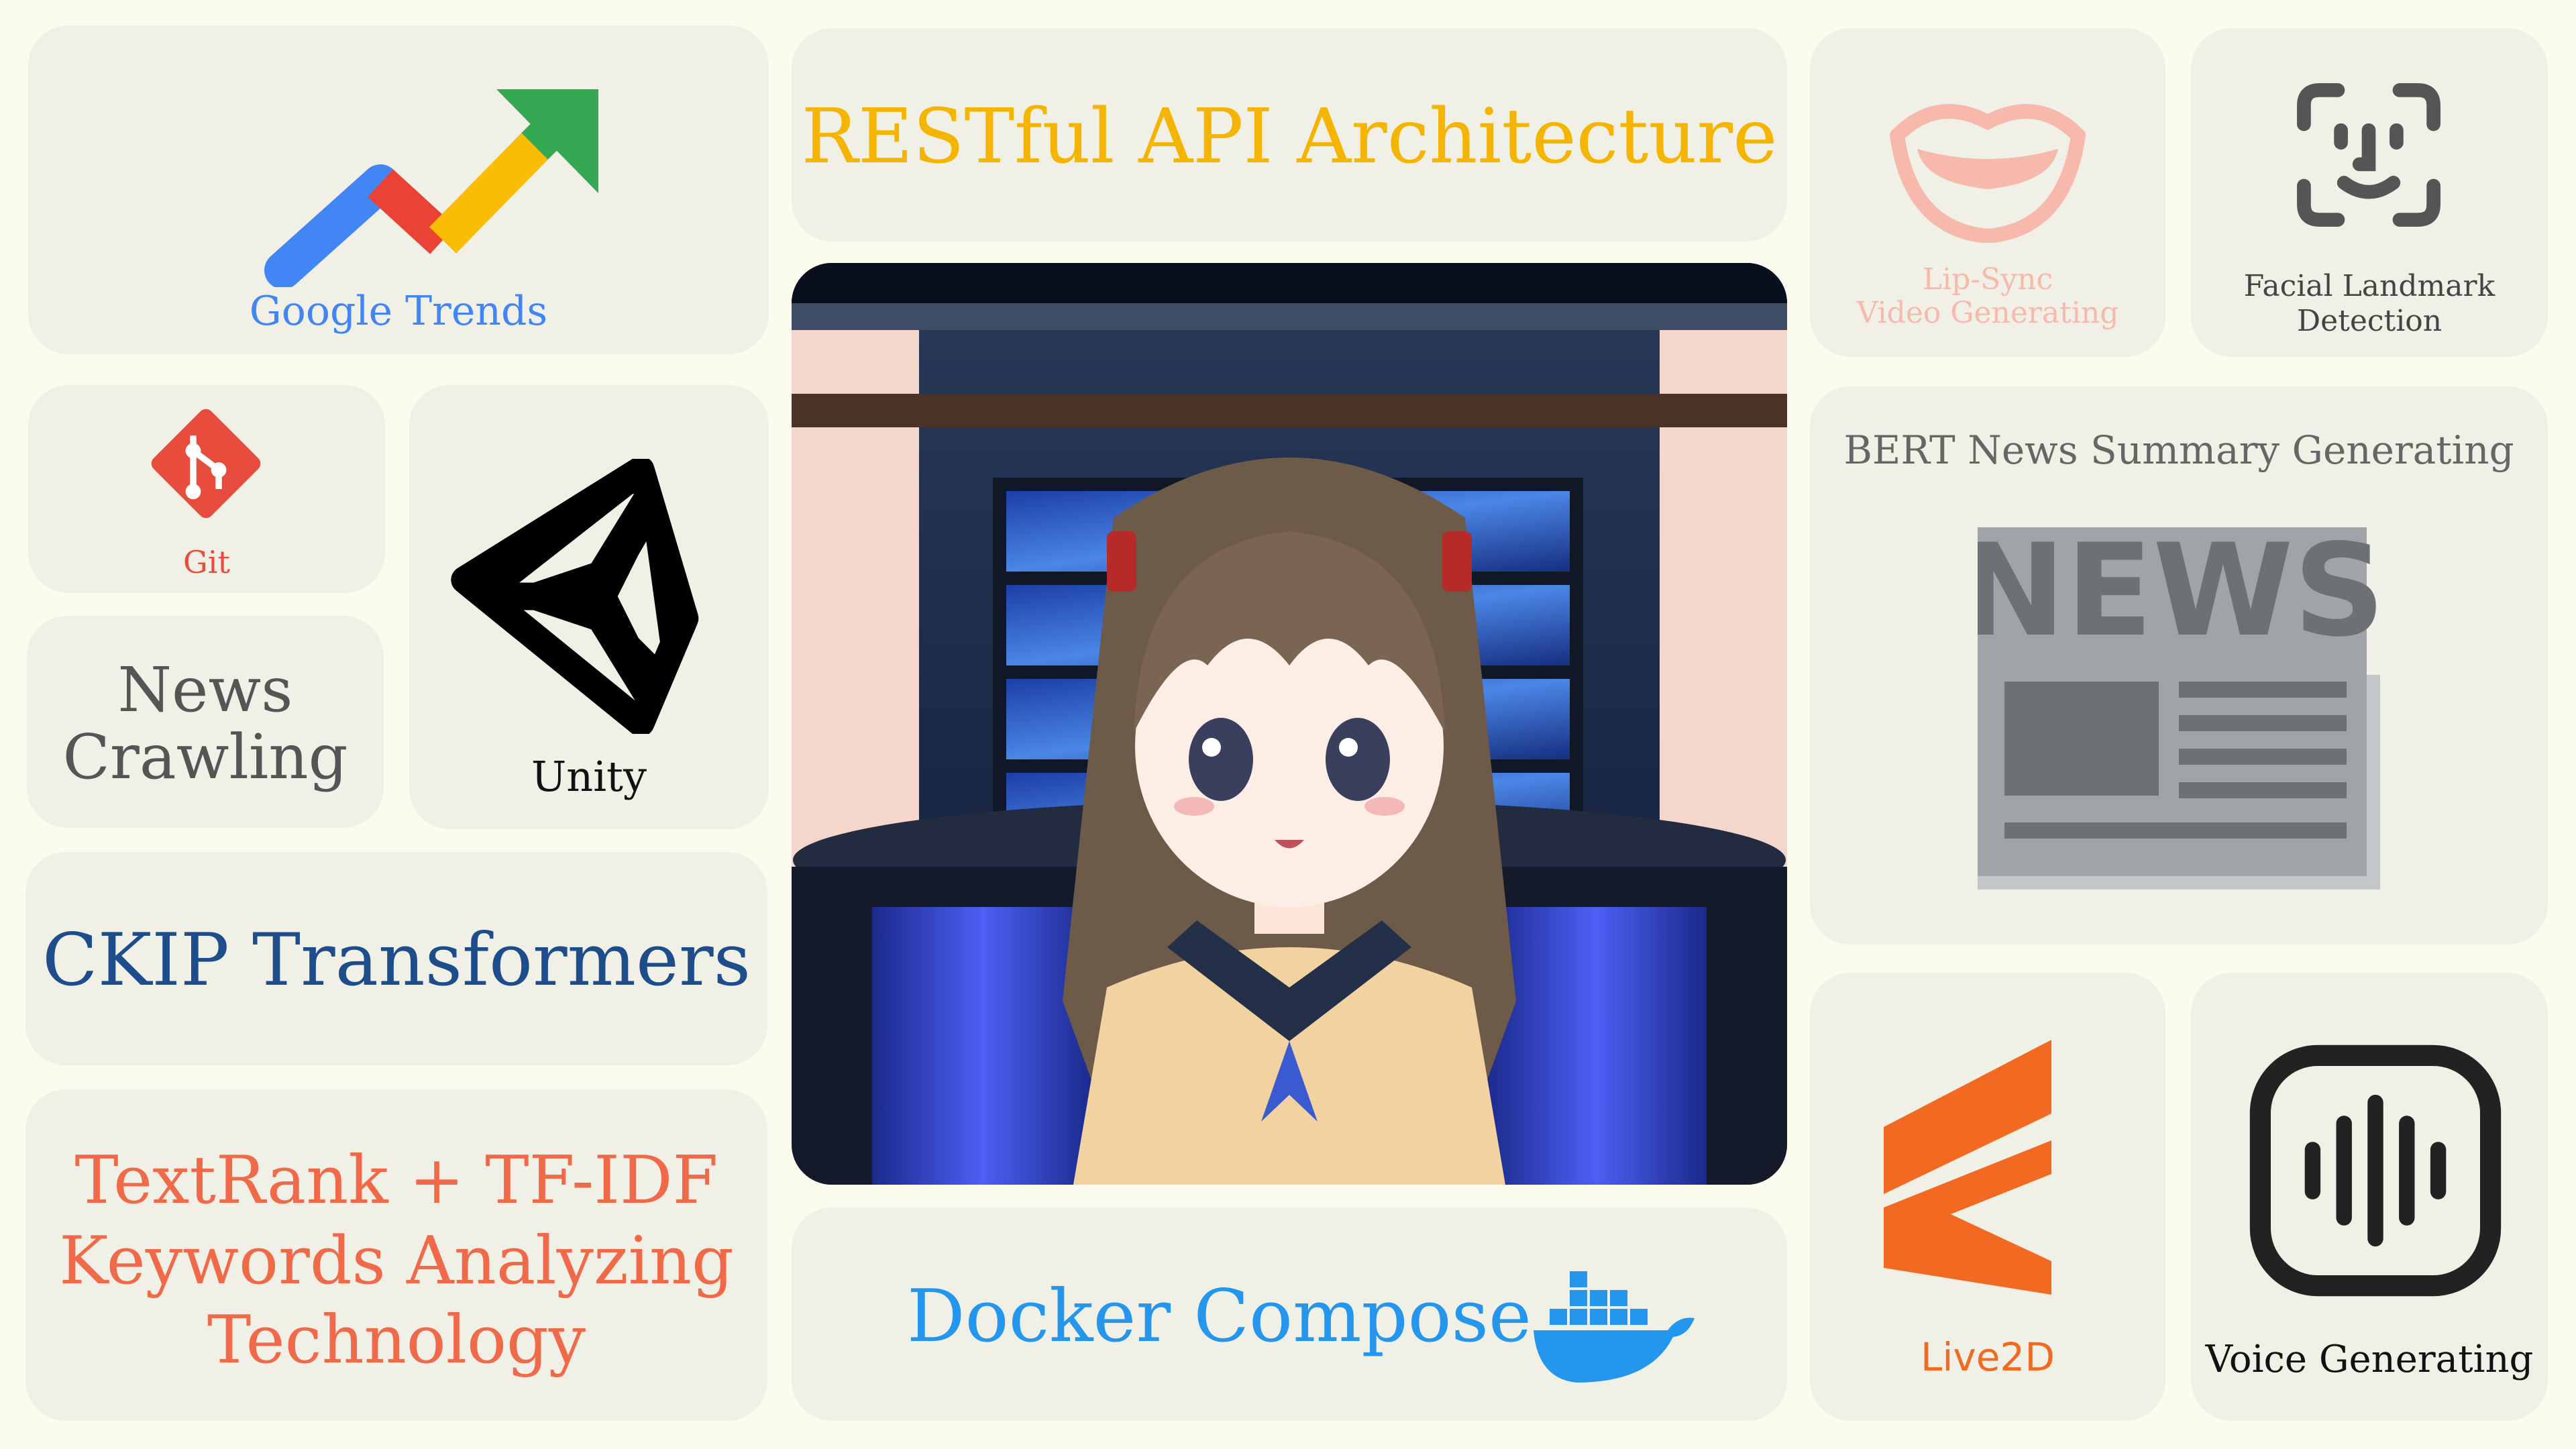 The width and height of the screenshot is (2576, 1449). Describe the element at coordinates (396, 1340) in the screenshot. I see `textrank-line3: Technology` at that location.